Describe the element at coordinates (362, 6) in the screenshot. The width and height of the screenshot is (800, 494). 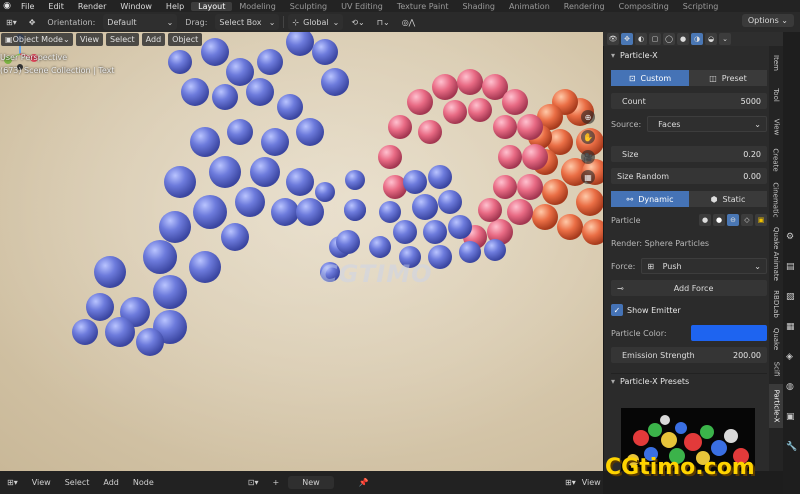
I see `workspace-tab-uv-editing: UV Editing` at that location.